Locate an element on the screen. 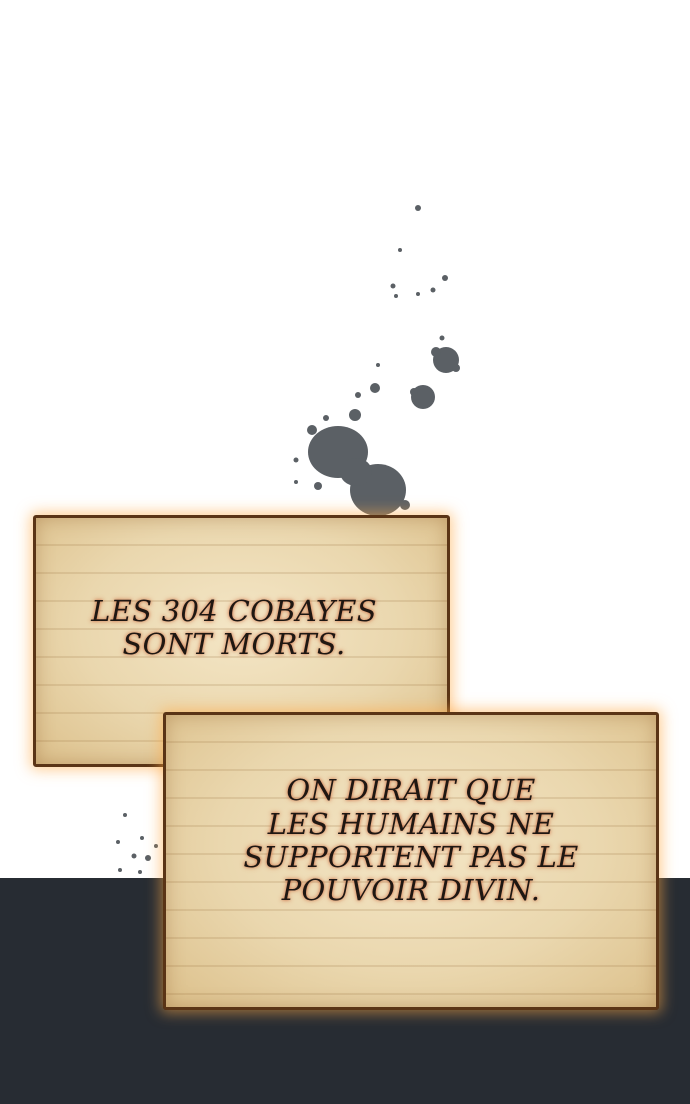 The width and height of the screenshot is (690, 1104). caption-text-1: LES 304 COBAYES SONT MORTS. is located at coordinates (234, 627).